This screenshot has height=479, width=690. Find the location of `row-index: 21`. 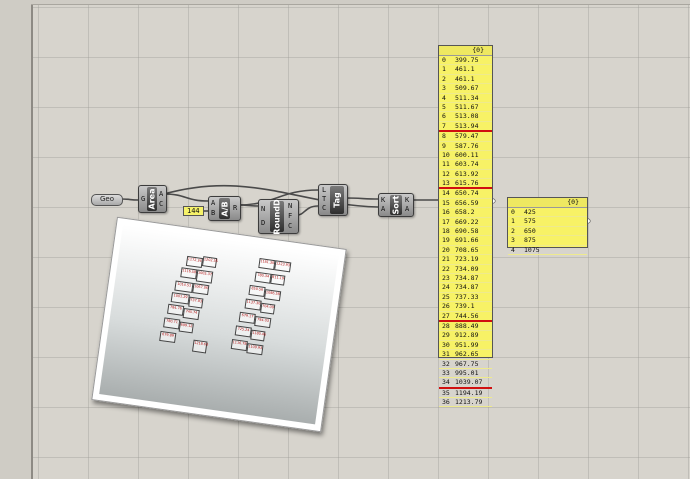

row-index: 21 is located at coordinates (446, 259).